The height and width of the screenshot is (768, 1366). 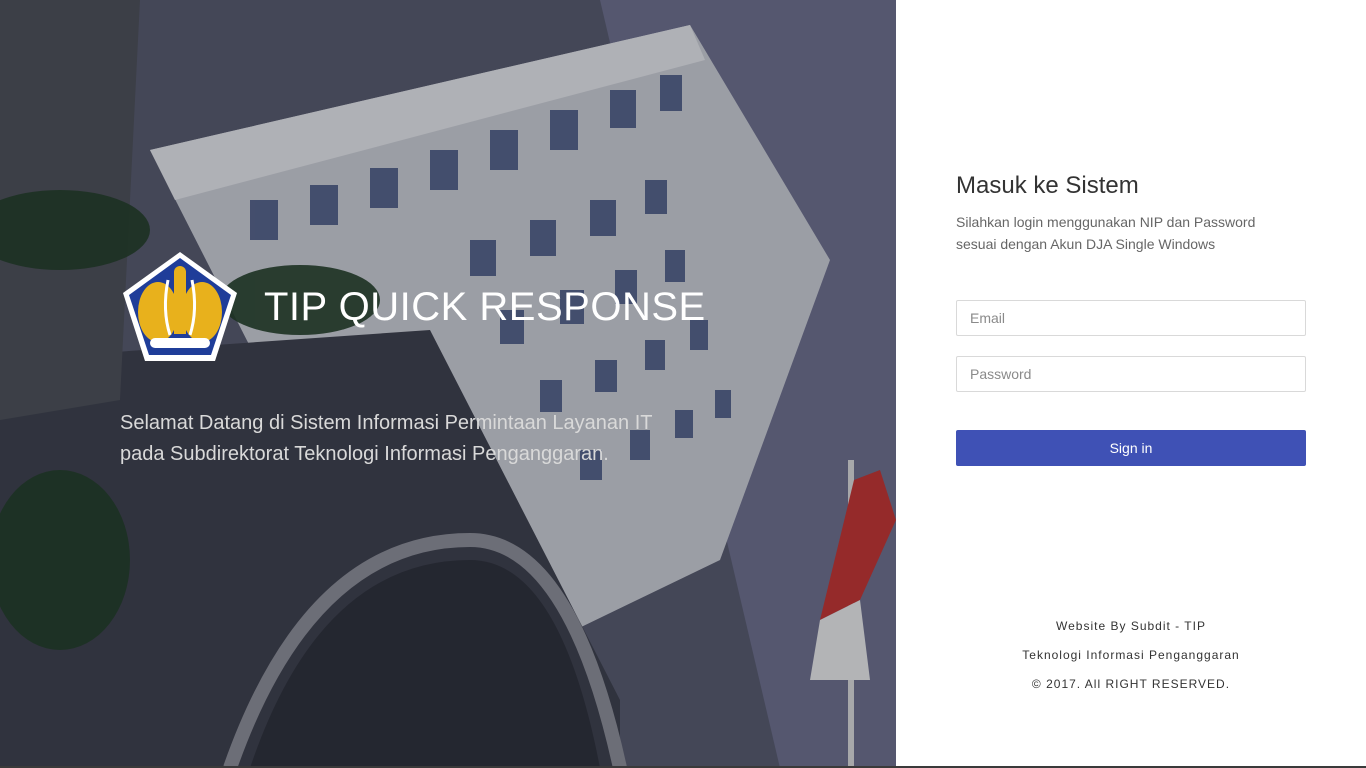 I want to click on login-description-line-2: sesuai dengan Akun DJA Single Windows, so click(x=1086, y=244).